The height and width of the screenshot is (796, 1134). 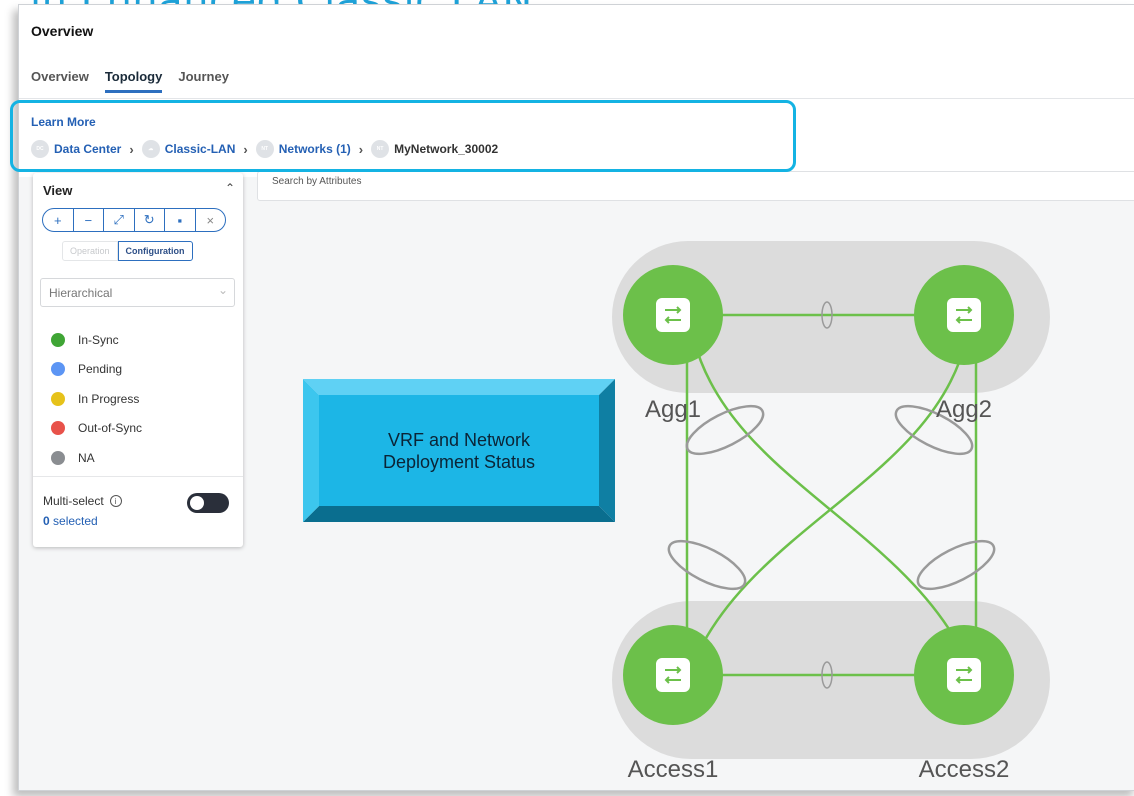 I want to click on mode-toggle: Operation Configuration, so click(x=127, y=251).